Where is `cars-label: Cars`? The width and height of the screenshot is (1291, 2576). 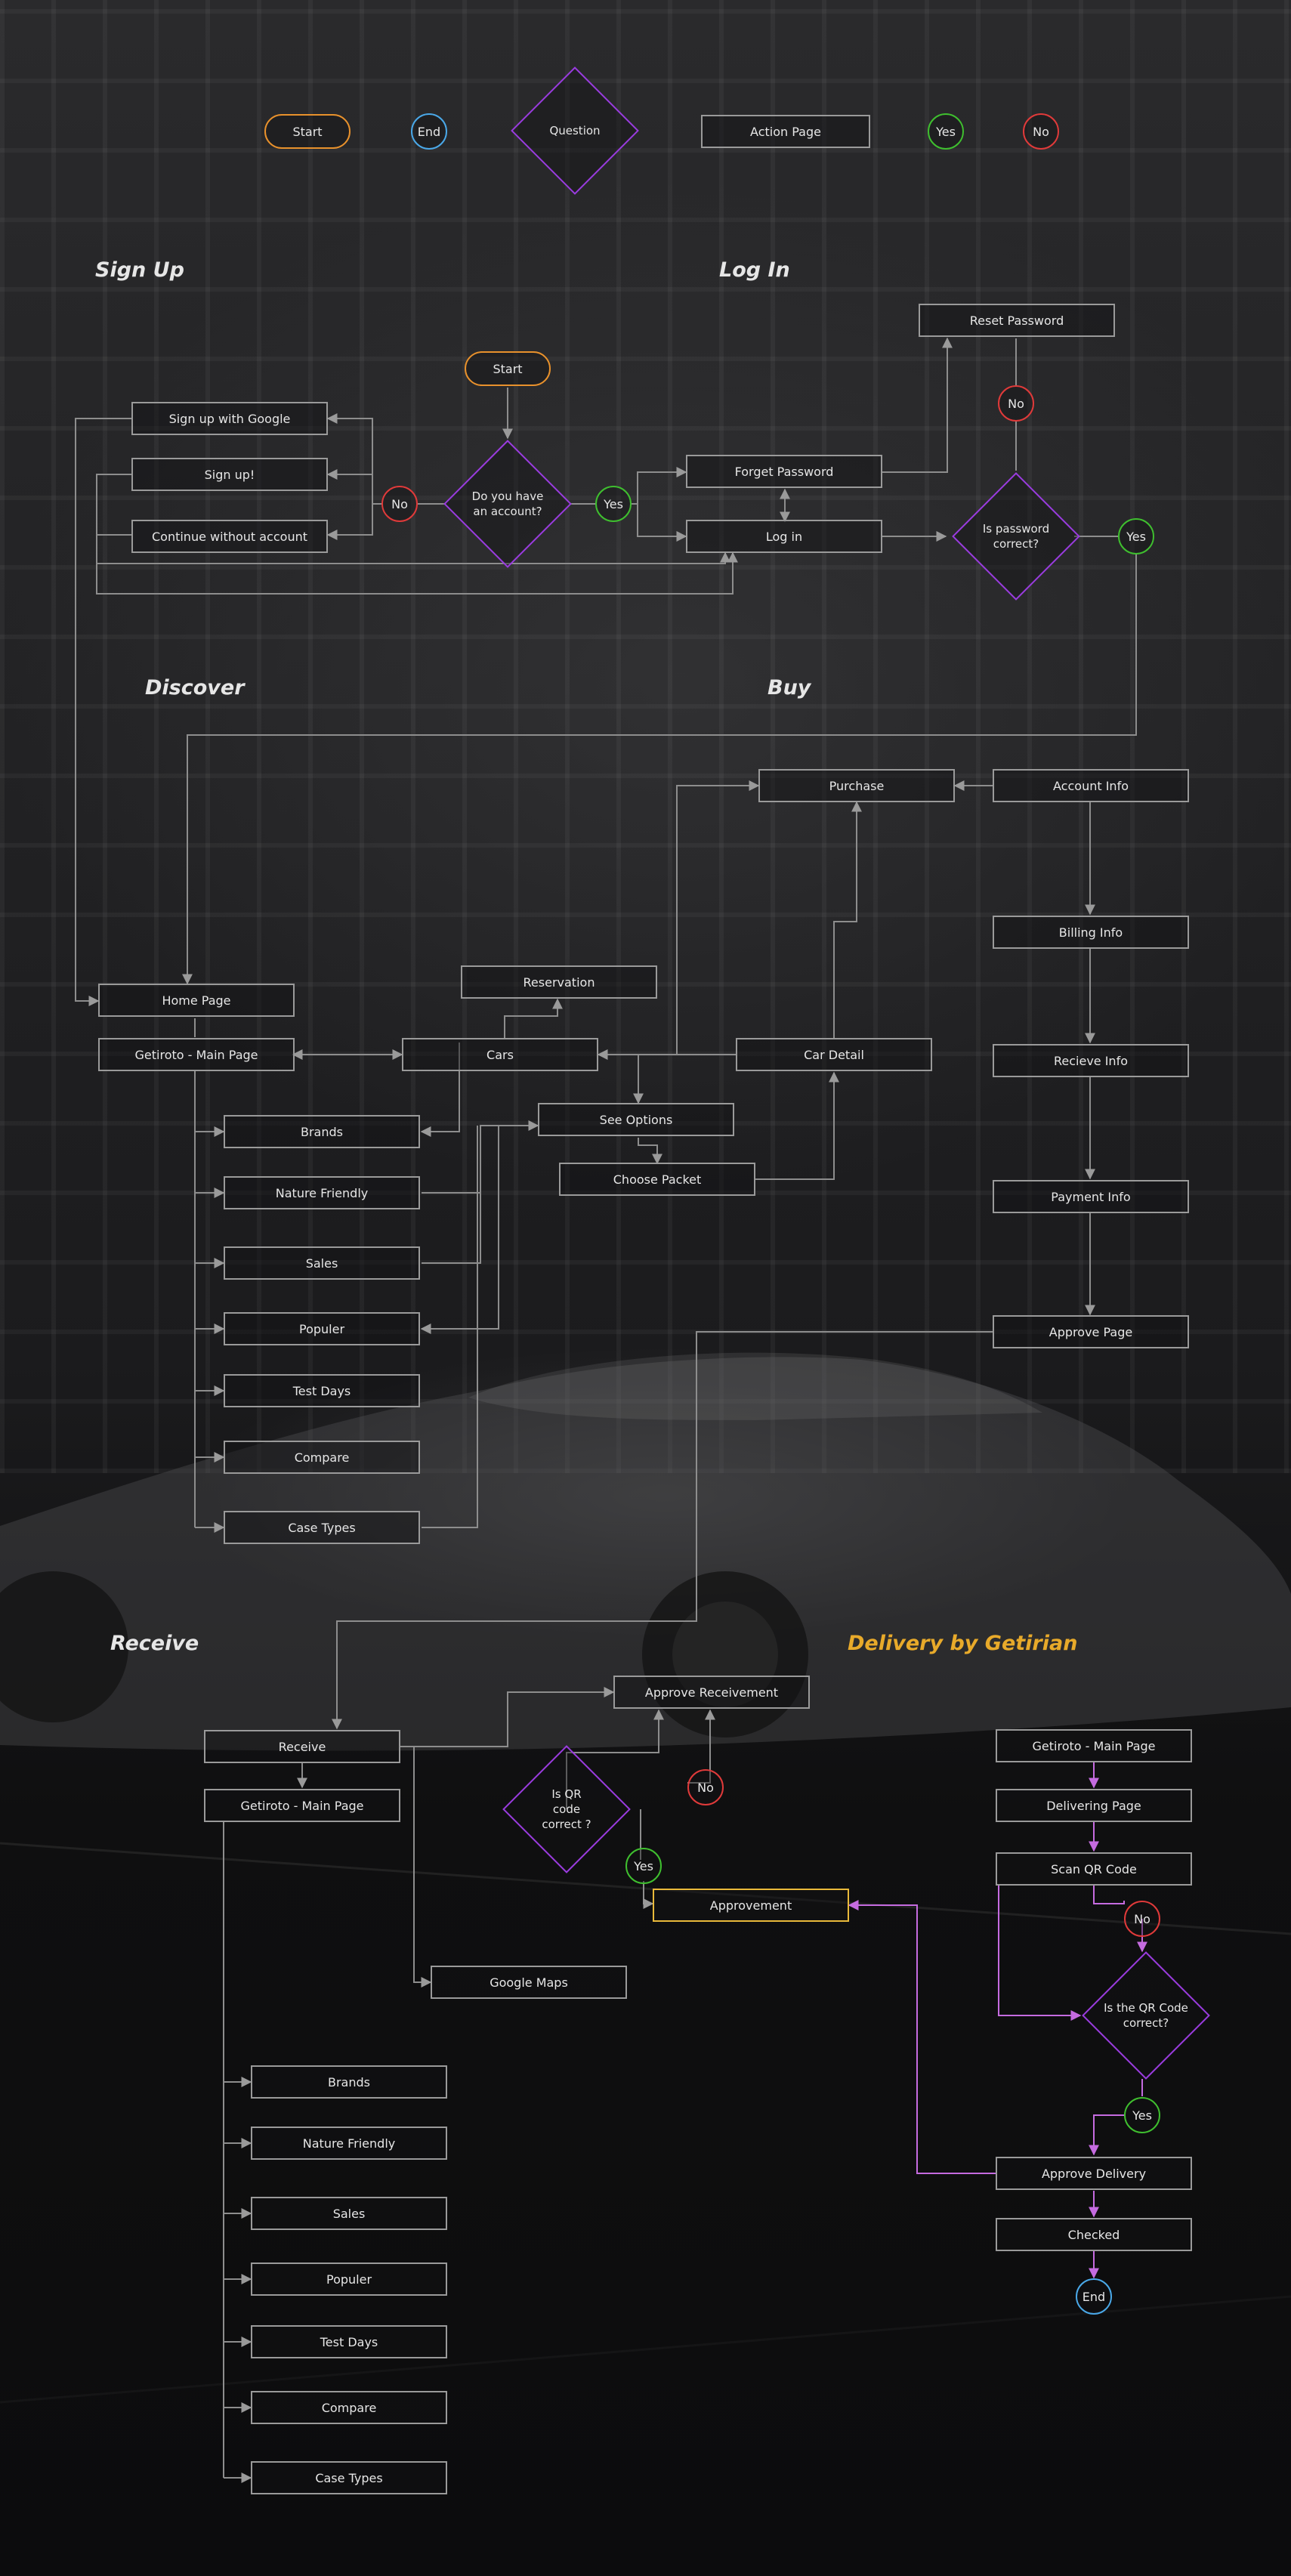 cars-label: Cars is located at coordinates (500, 1054).